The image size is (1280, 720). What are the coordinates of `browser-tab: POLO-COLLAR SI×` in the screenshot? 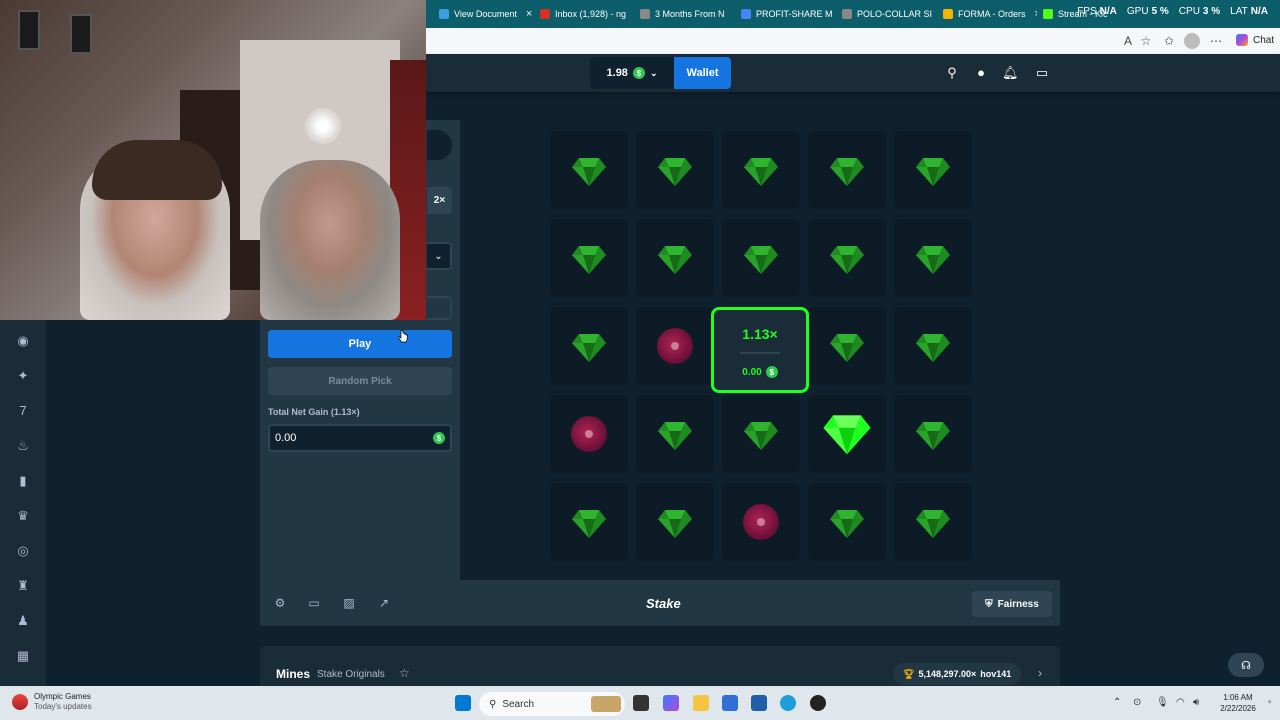 It's located at (886, 14).